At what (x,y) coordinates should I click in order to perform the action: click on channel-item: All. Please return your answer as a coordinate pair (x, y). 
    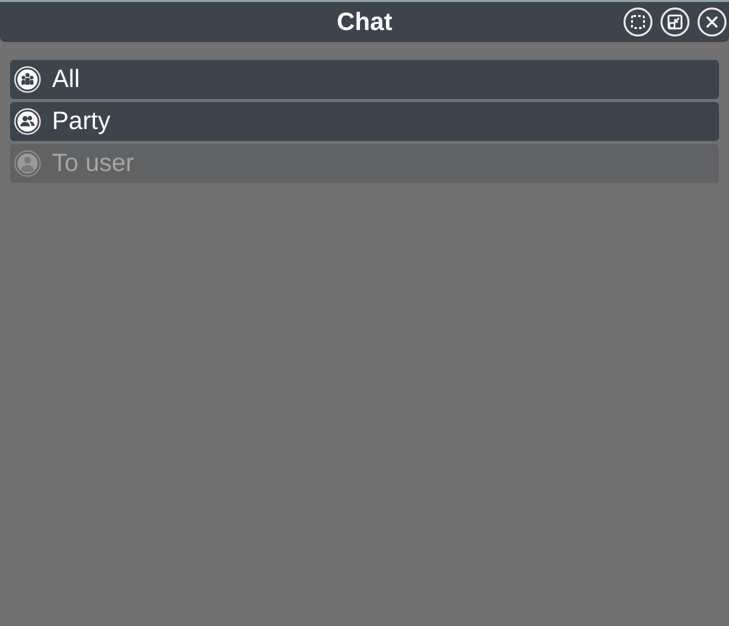
    Looking at the image, I should click on (364, 79).